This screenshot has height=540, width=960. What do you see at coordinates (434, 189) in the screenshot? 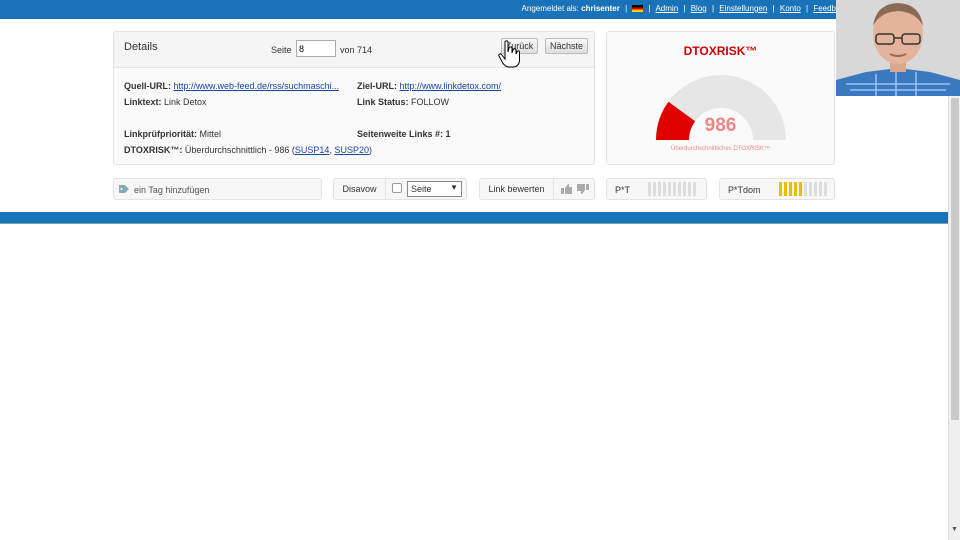
I see `disavow-scope-select: Seite ▼` at bounding box center [434, 189].